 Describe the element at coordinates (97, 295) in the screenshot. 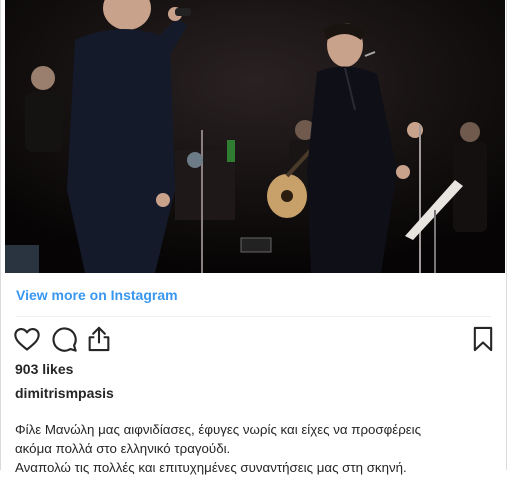

I see `view-more-on-instagram-link: View more on Instagram` at that location.